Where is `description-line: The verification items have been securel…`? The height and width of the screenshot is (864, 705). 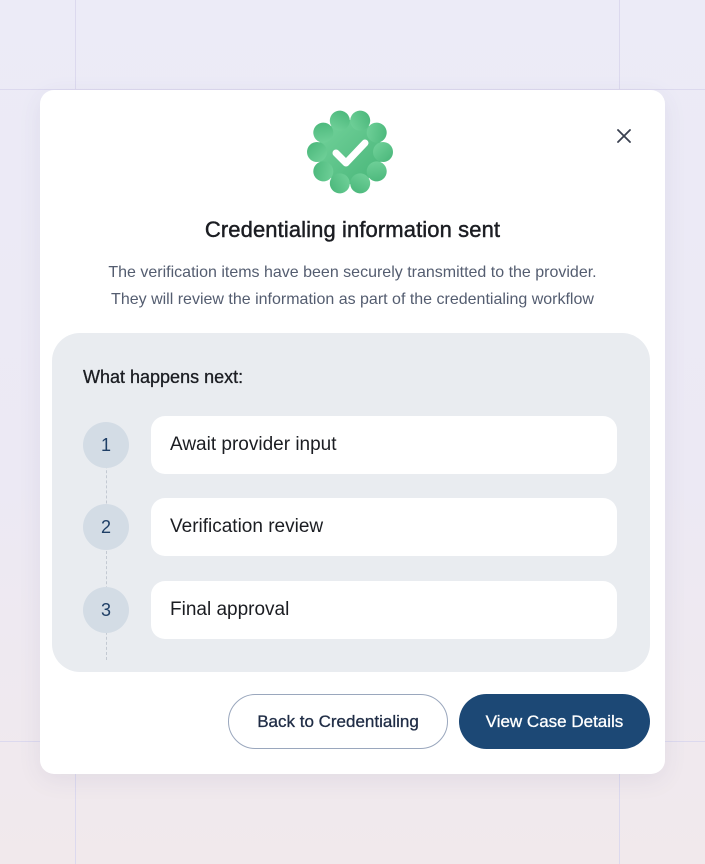
description-line: The verification items have been securel… is located at coordinates (352, 272).